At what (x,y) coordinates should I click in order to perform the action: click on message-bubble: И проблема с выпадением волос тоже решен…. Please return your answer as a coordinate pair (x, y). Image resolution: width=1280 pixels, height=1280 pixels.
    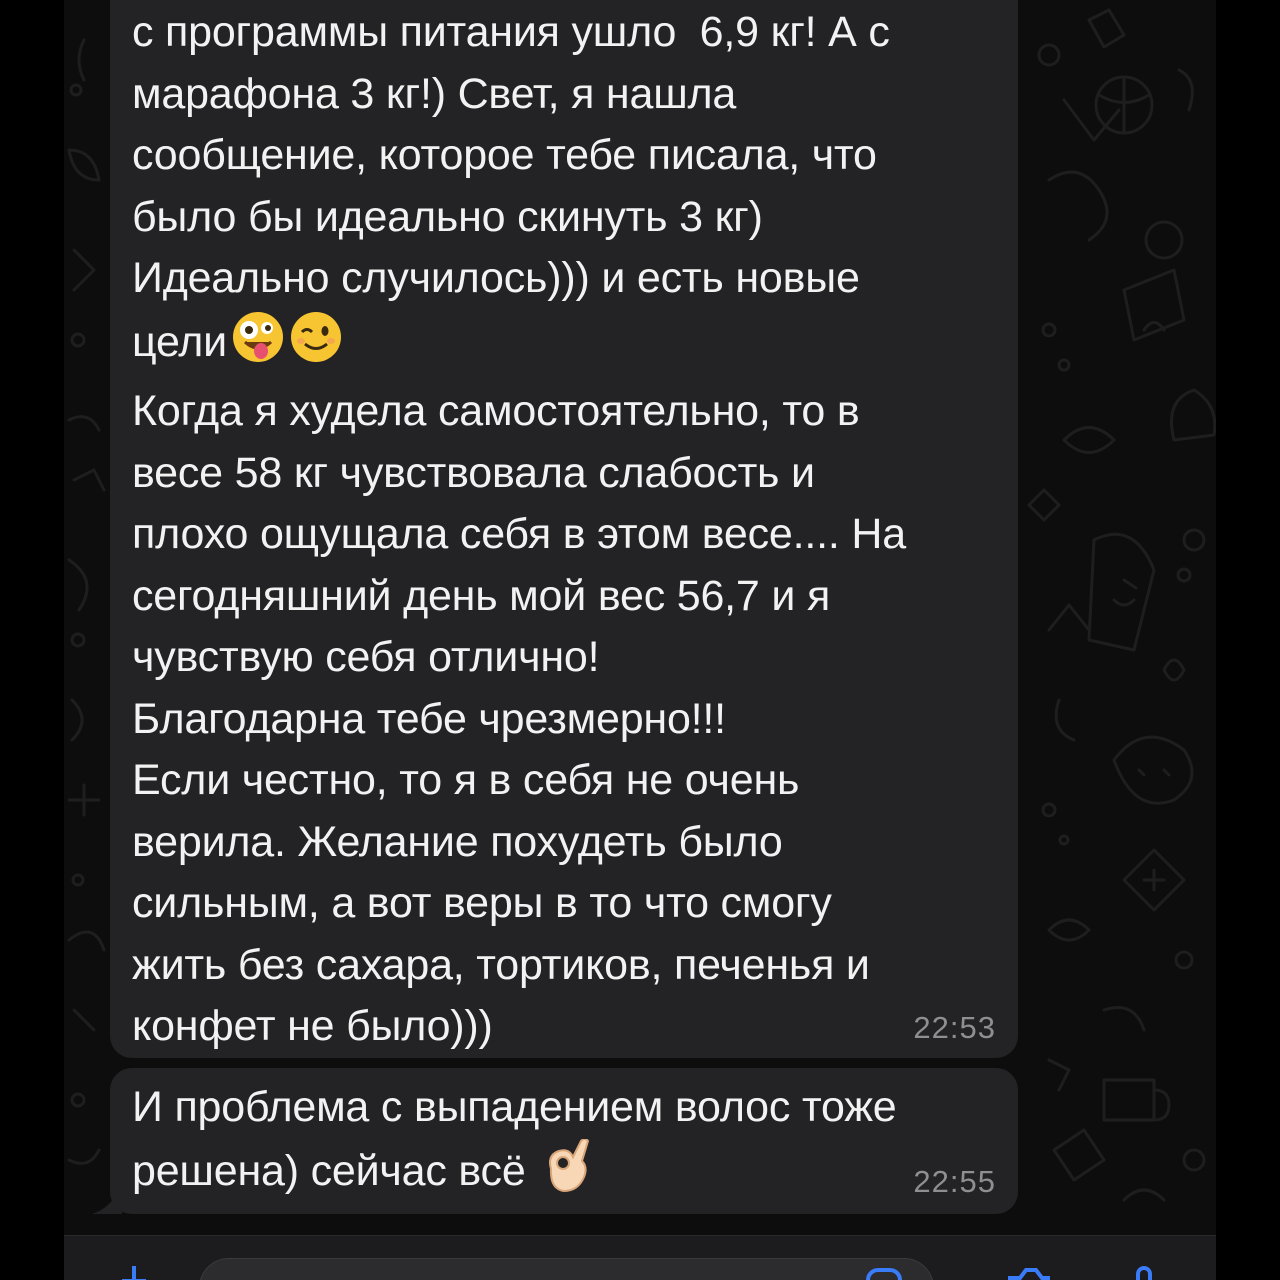
    Looking at the image, I should click on (555, 1141).